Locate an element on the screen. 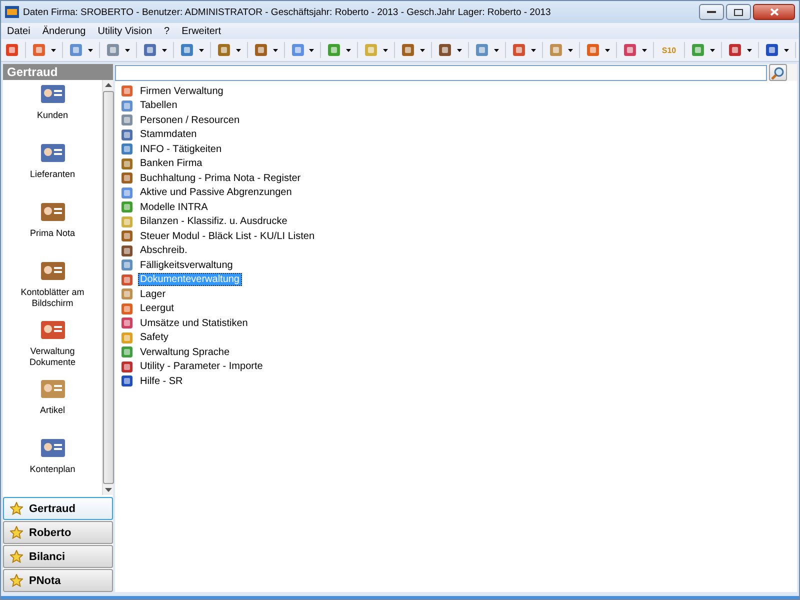 This screenshot has width=800, height=600. maximize-icon is located at coordinates (738, 12).